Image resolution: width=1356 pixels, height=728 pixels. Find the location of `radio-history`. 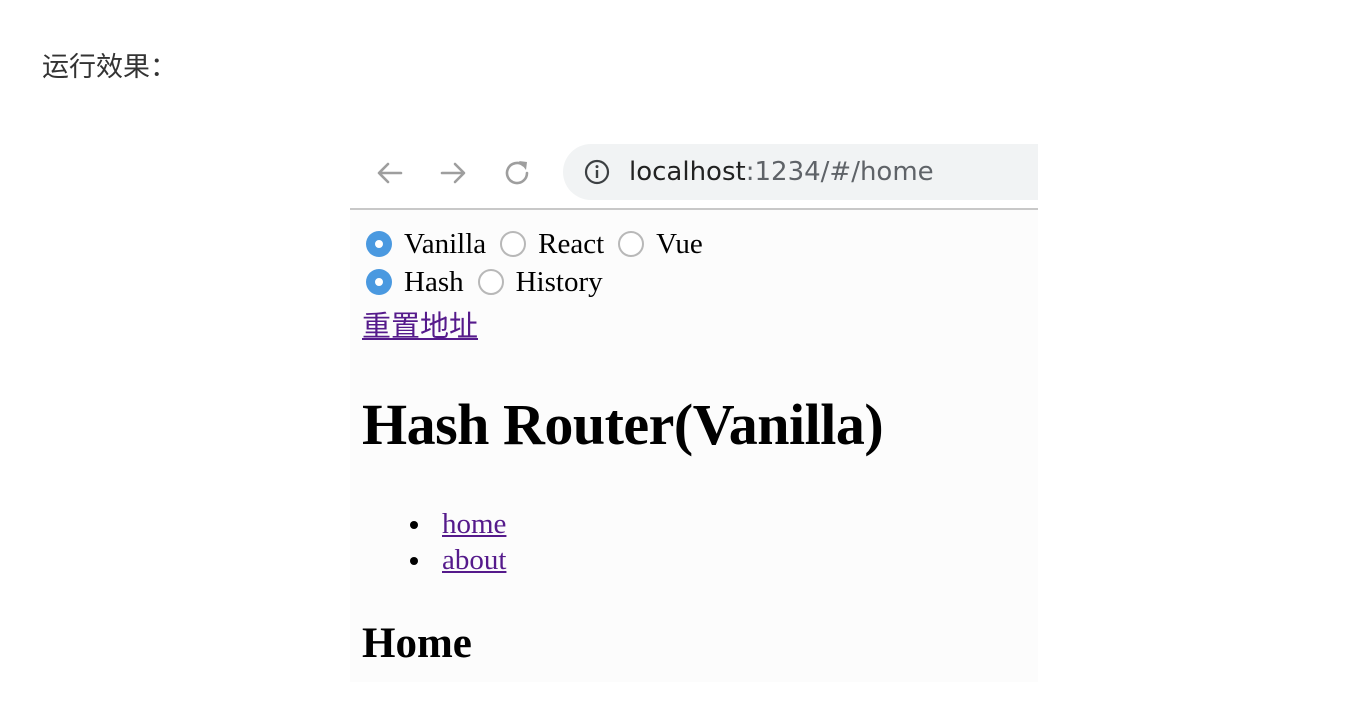

radio-history is located at coordinates (490, 282).